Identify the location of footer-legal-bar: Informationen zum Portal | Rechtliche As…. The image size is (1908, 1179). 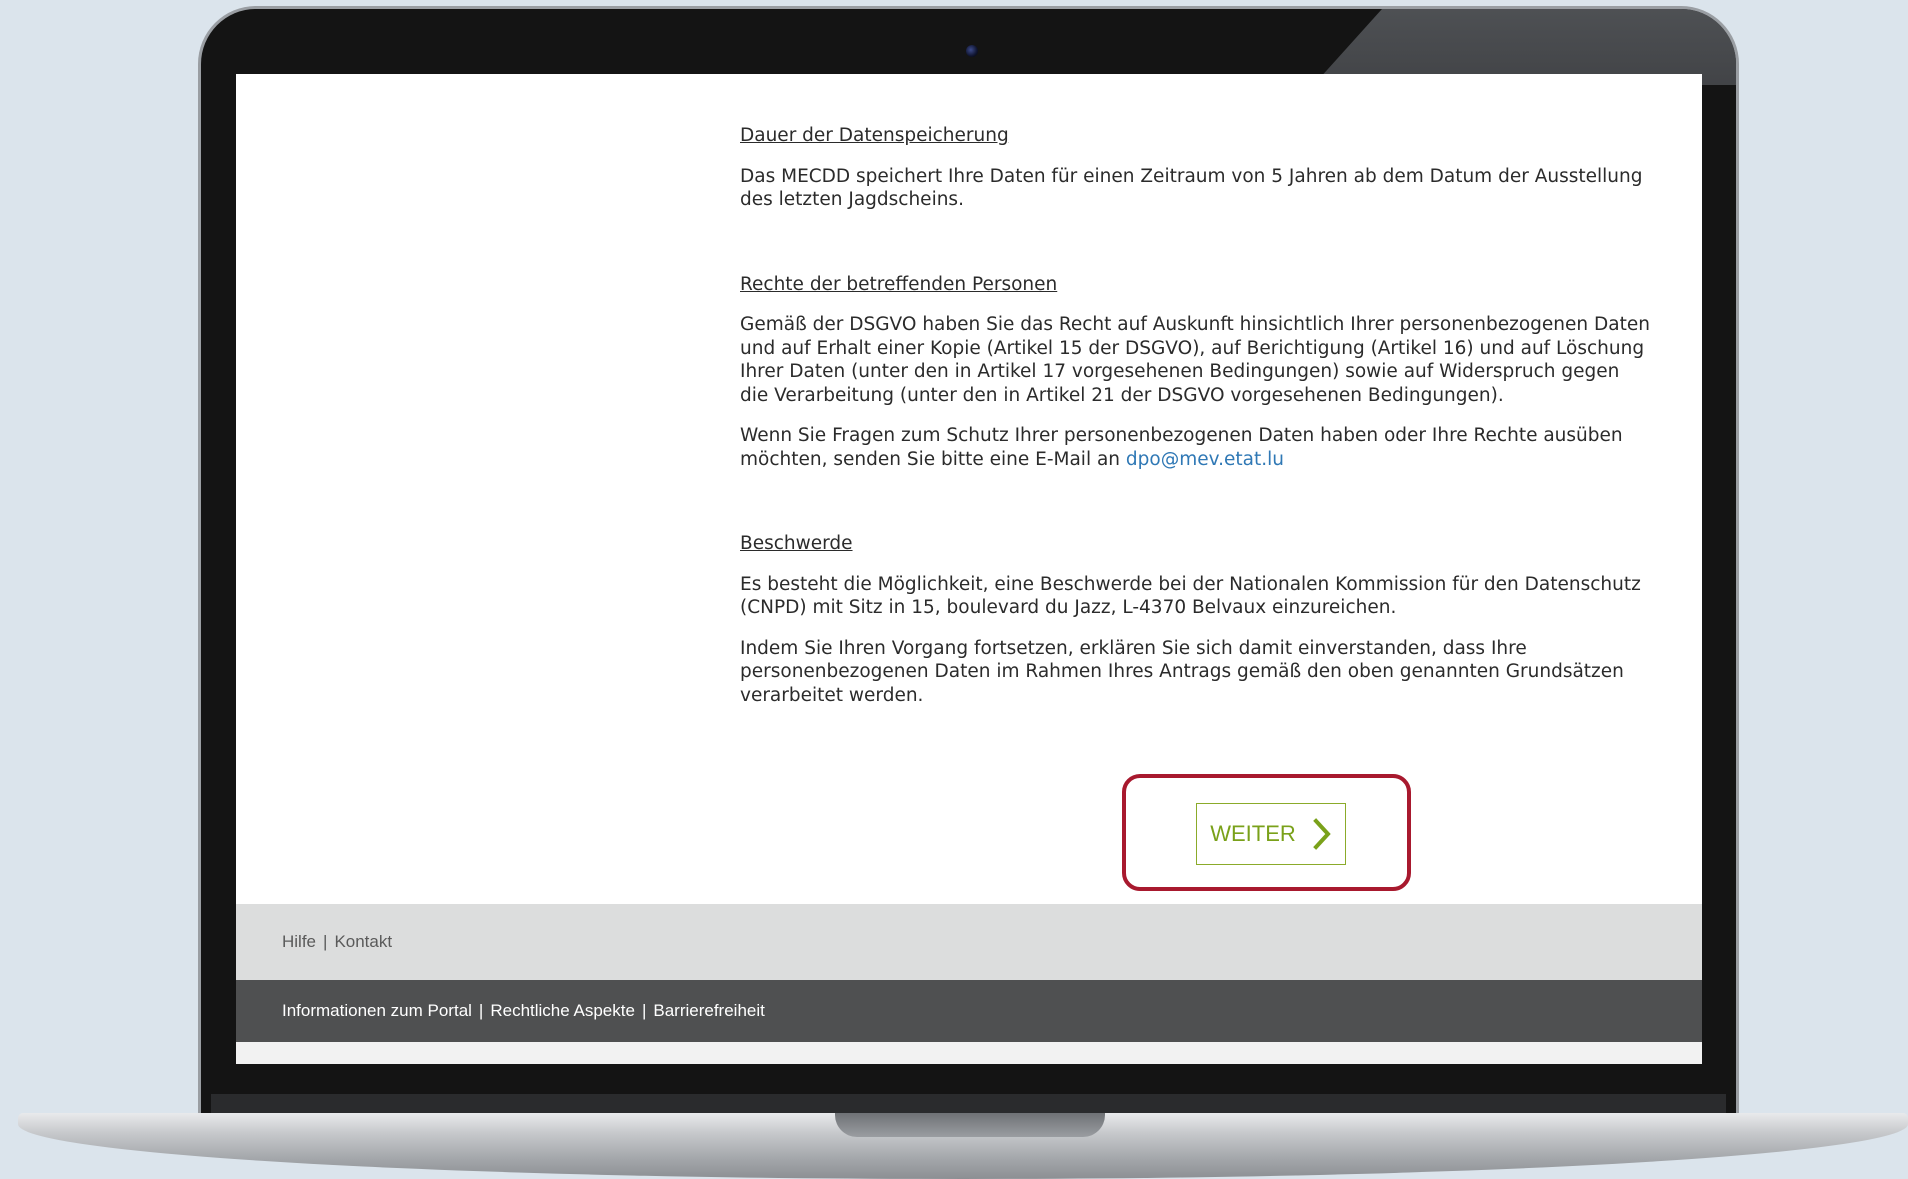
(969, 1011).